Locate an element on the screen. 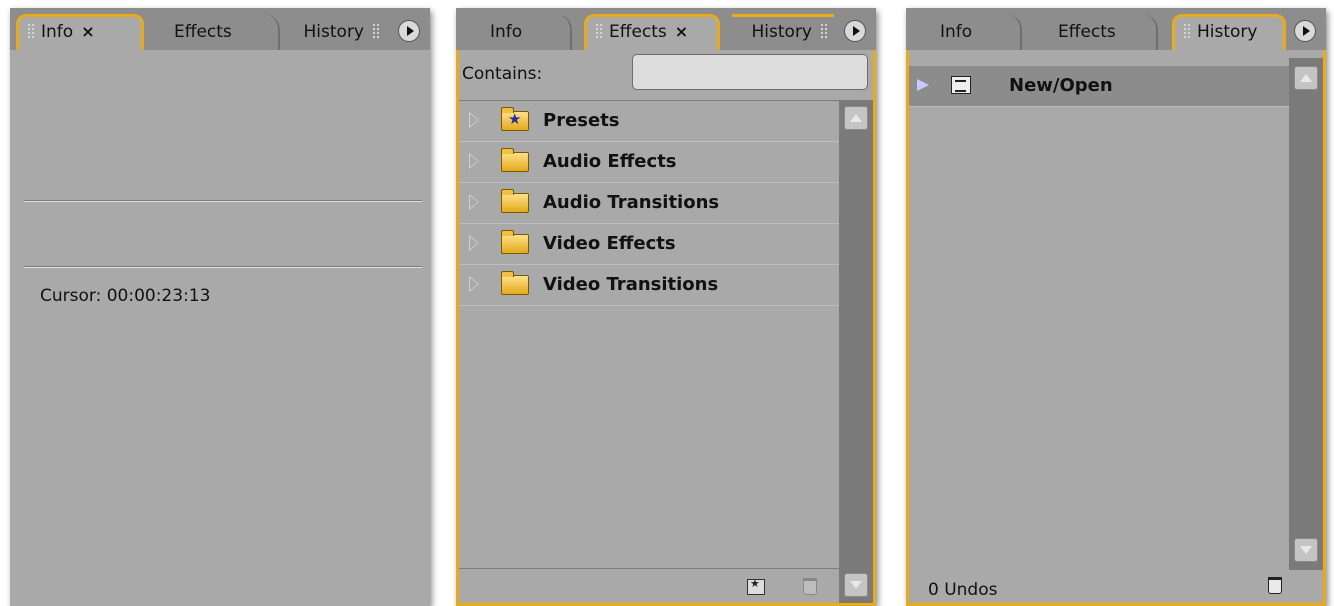 The width and height of the screenshot is (1334, 606). tree-item-label: Audio Transitions is located at coordinates (631, 202).